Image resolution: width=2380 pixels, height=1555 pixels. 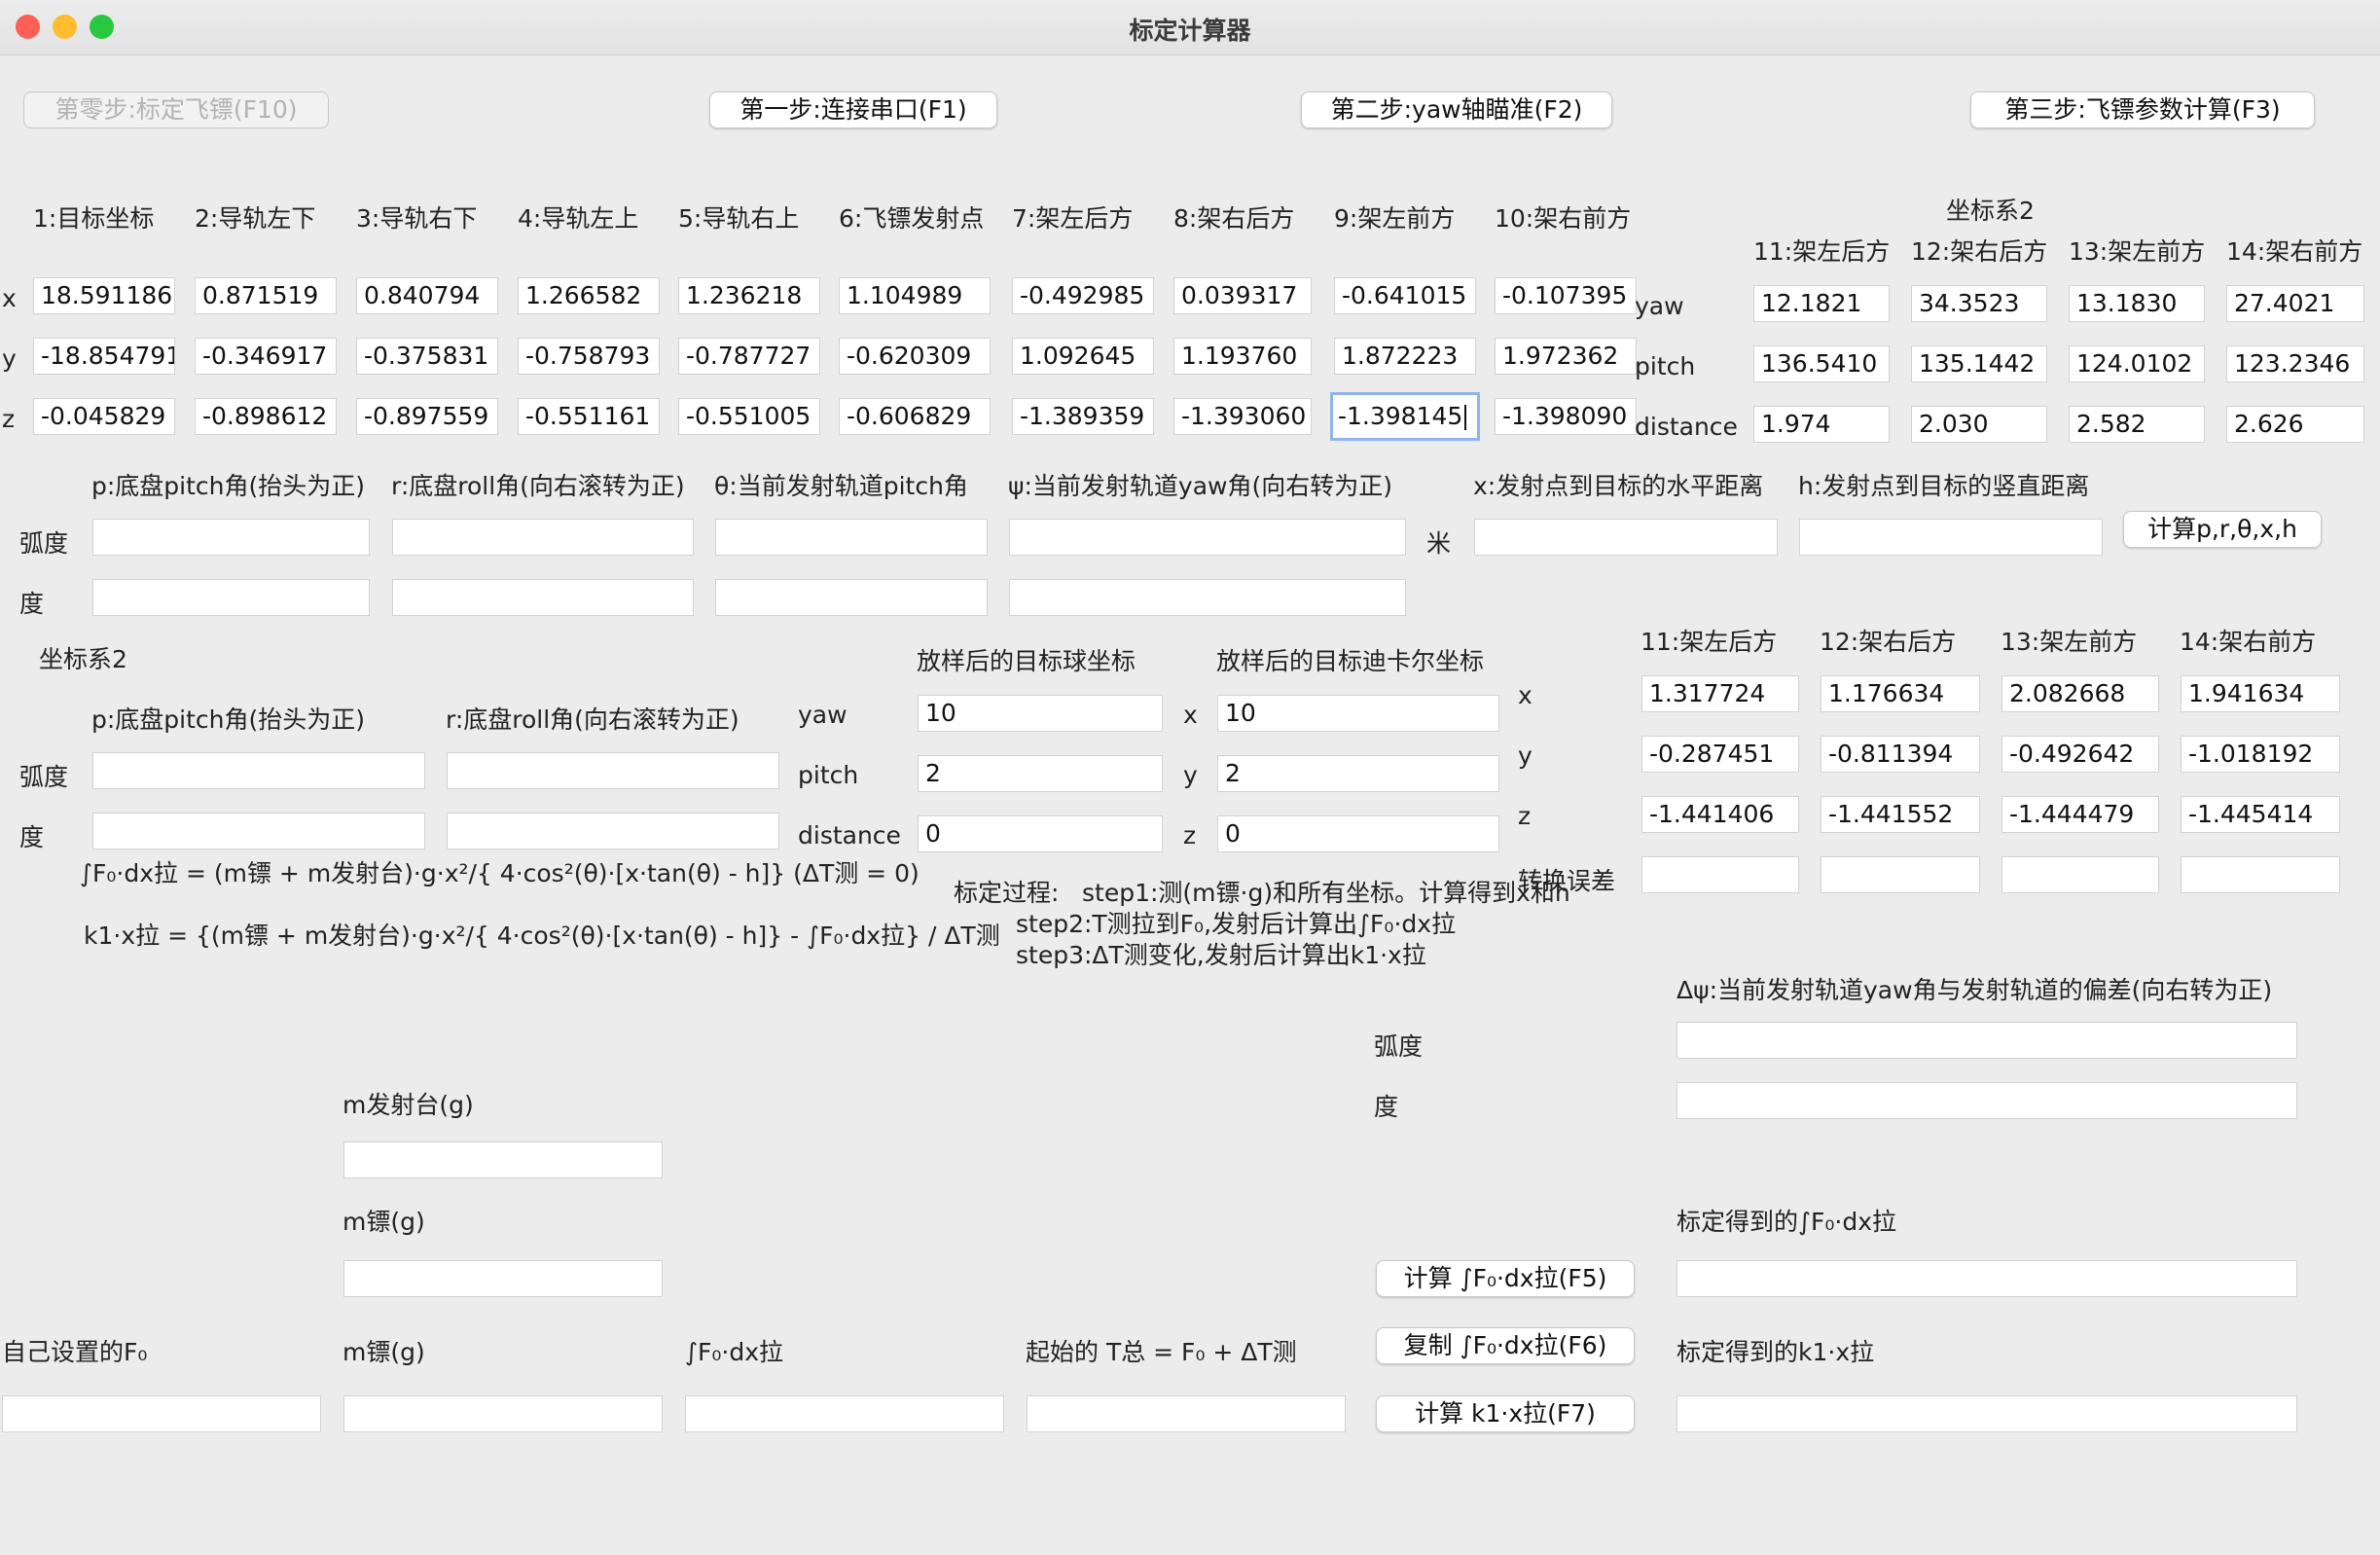 What do you see at coordinates (2295, 303) in the screenshot?
I see `coord2-input: 27.4021` at bounding box center [2295, 303].